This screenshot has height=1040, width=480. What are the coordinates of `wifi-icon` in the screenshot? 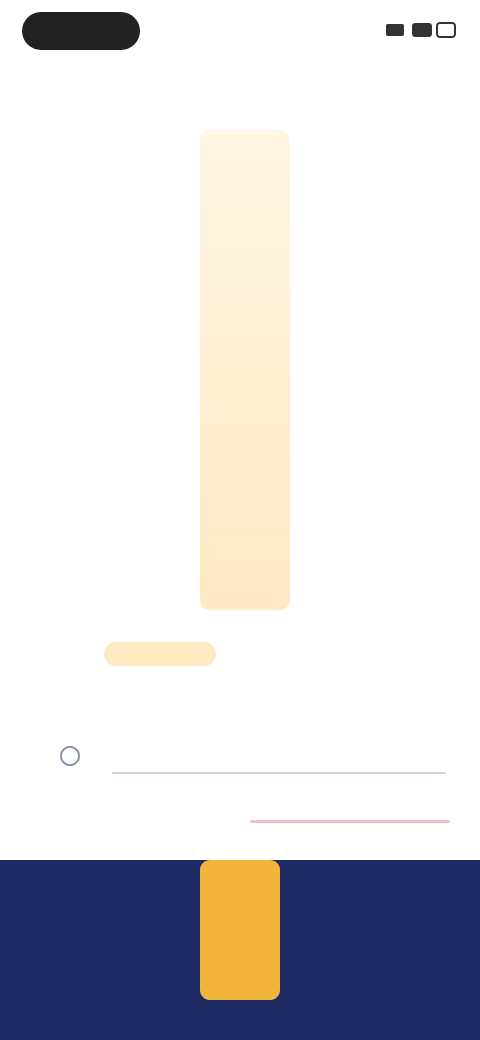 It's located at (422, 30).